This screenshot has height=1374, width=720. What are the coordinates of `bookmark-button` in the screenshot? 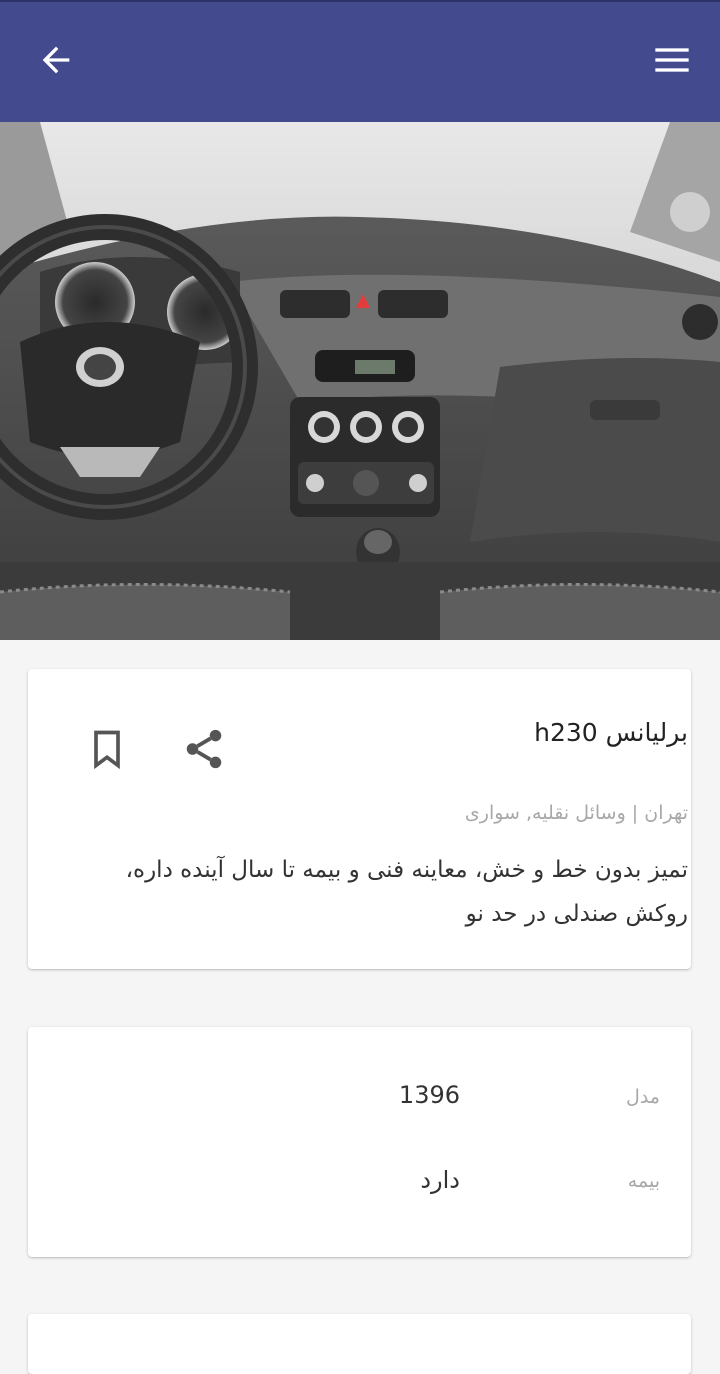 It's located at (107, 749).